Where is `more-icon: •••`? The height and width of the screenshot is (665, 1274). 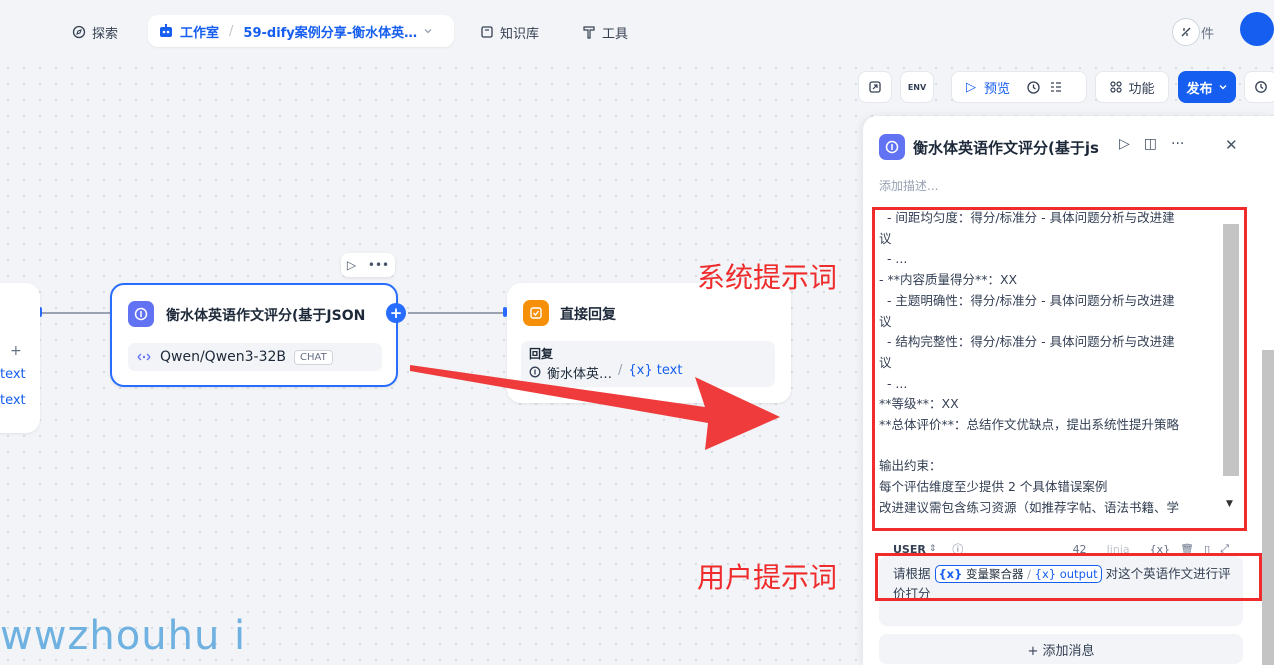
more-icon: ••• is located at coordinates (378, 265).